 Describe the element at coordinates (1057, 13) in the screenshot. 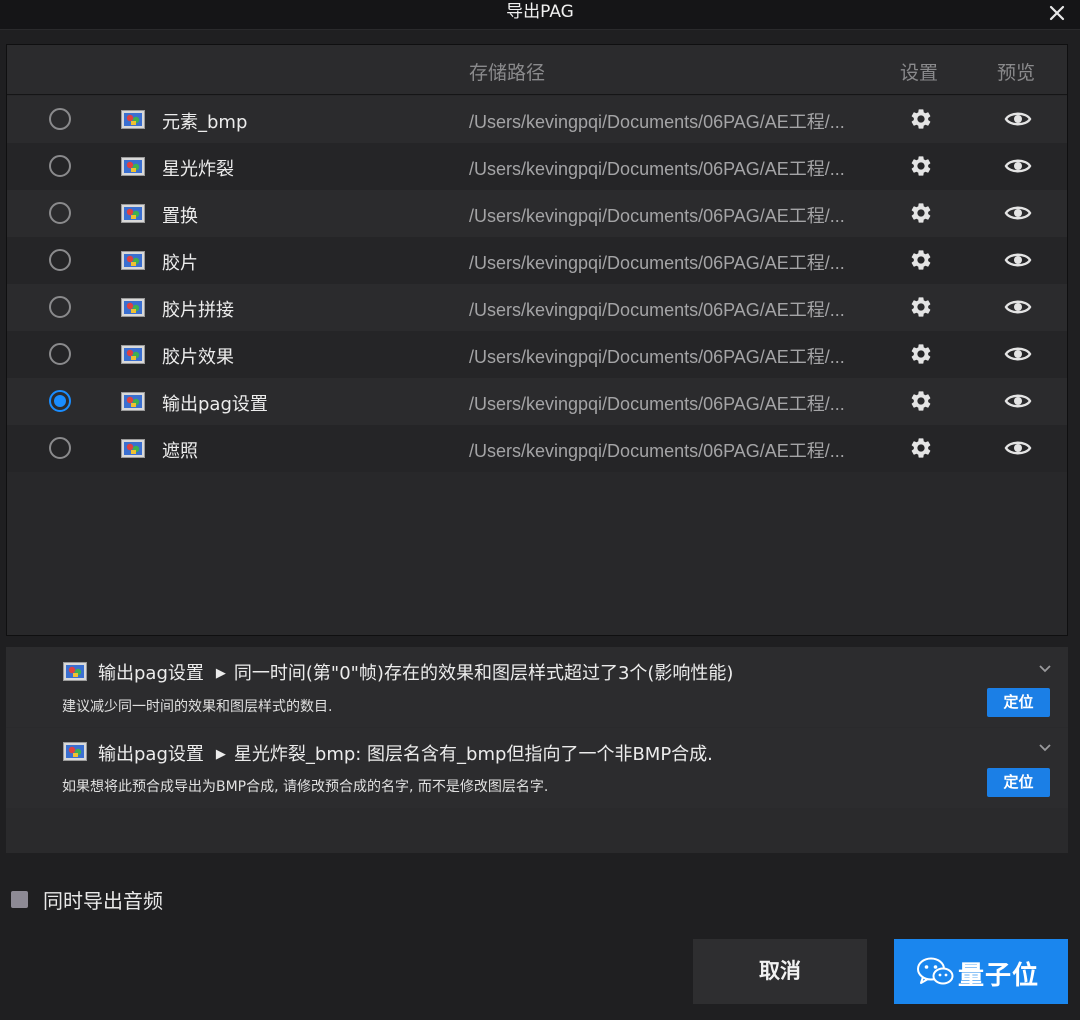

I see `close-icon` at that location.